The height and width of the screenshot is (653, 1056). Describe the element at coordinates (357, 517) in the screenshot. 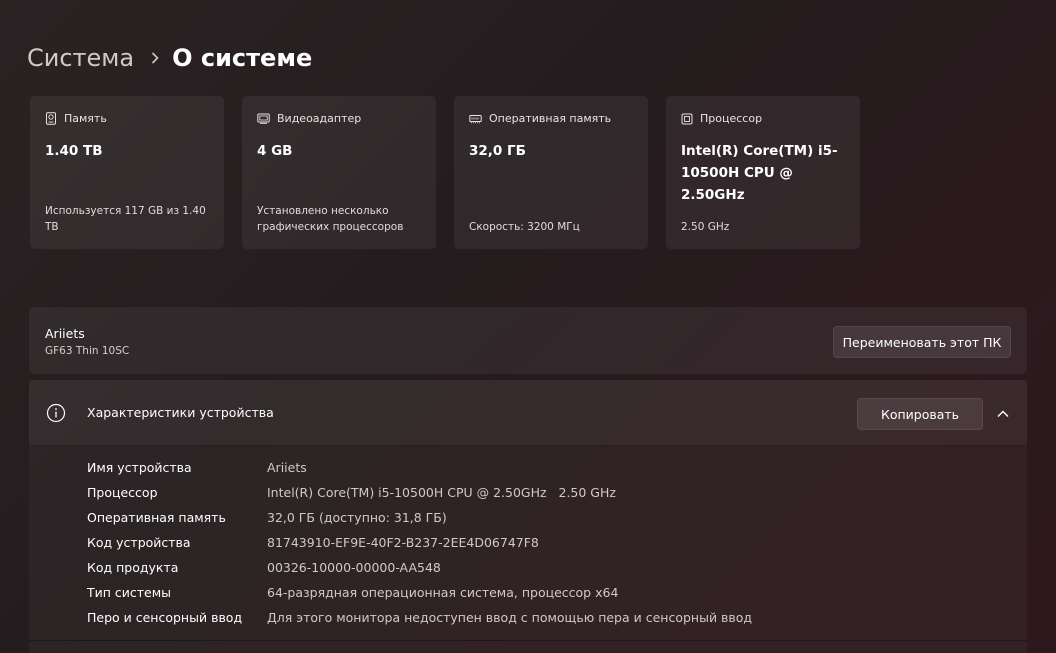

I see `spec-value: 32,0 ГБ (доступно: 31,8 ГБ)` at that location.